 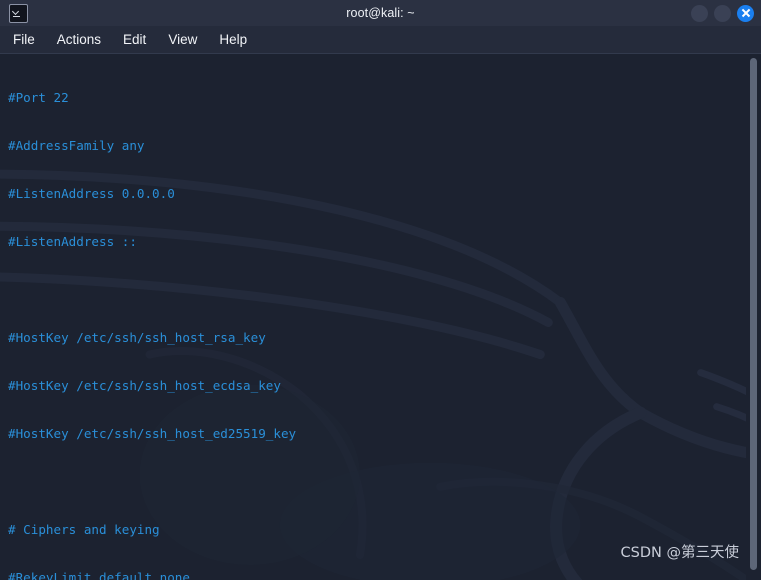 I want to click on menu-item-view: View, so click(x=182, y=40).